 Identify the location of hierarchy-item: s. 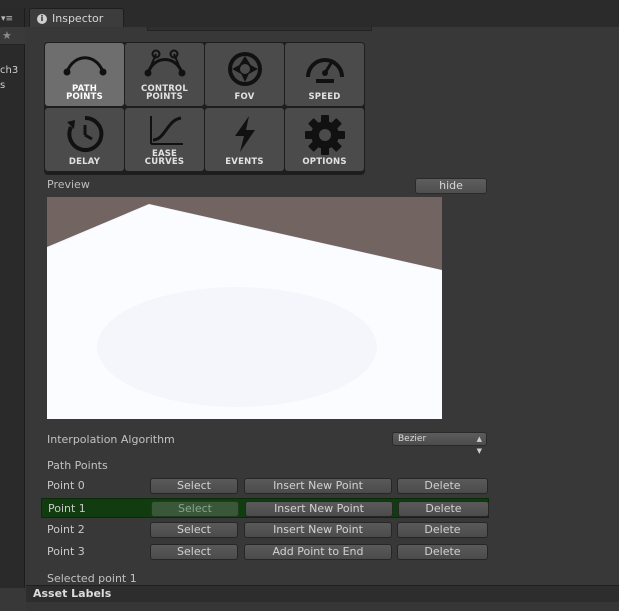
(12, 85).